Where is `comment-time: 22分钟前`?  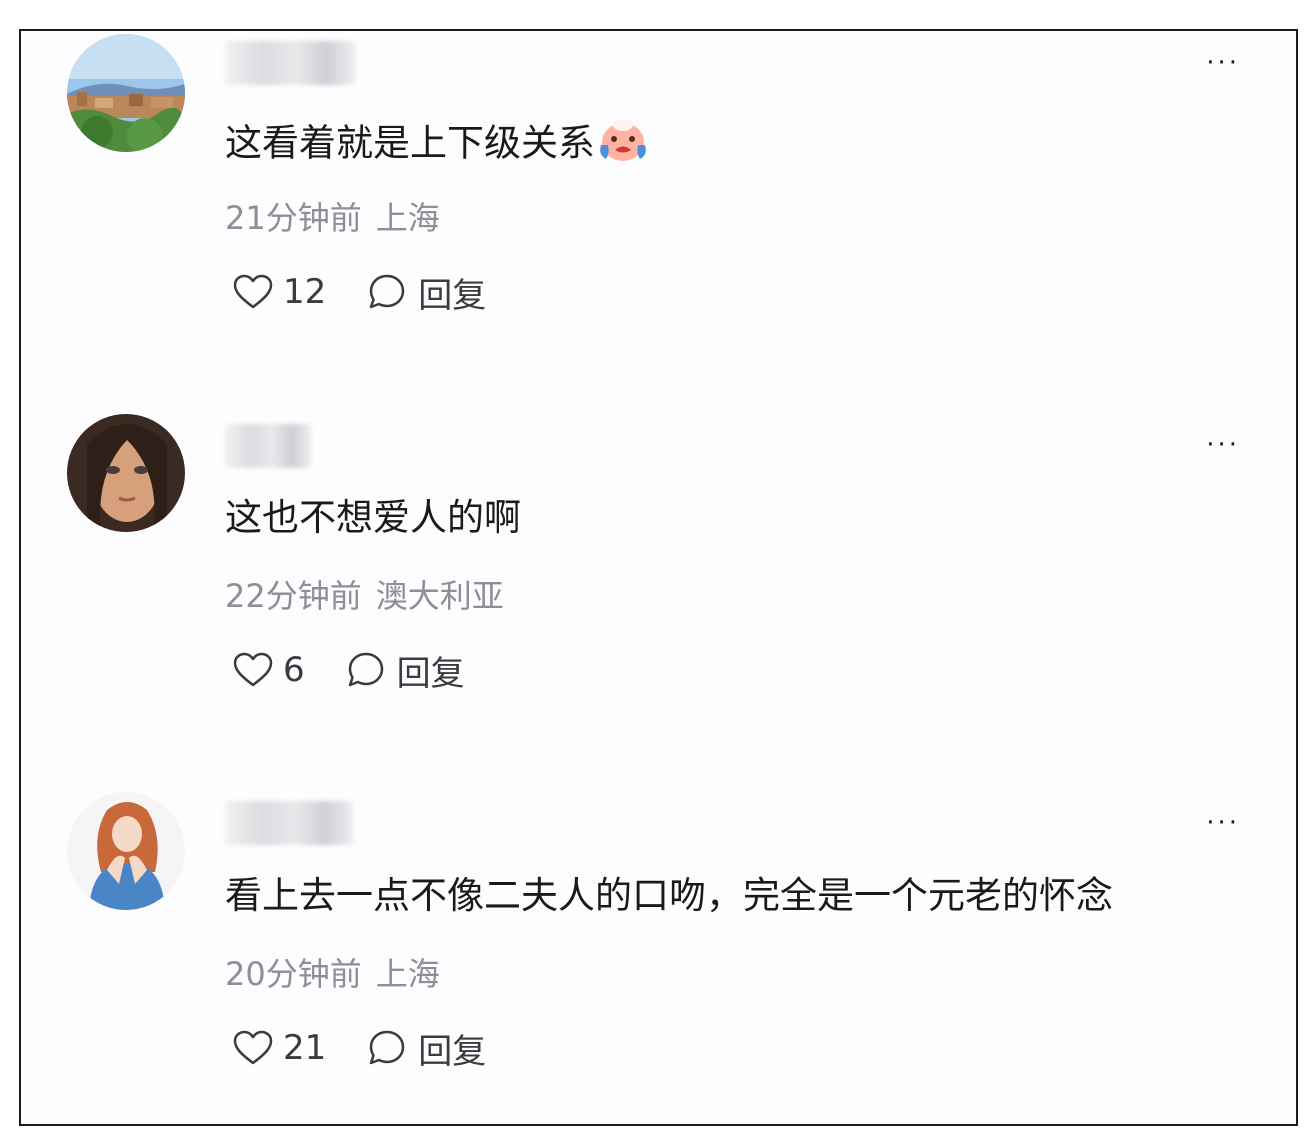 comment-time: 22分钟前 is located at coordinates (293, 596).